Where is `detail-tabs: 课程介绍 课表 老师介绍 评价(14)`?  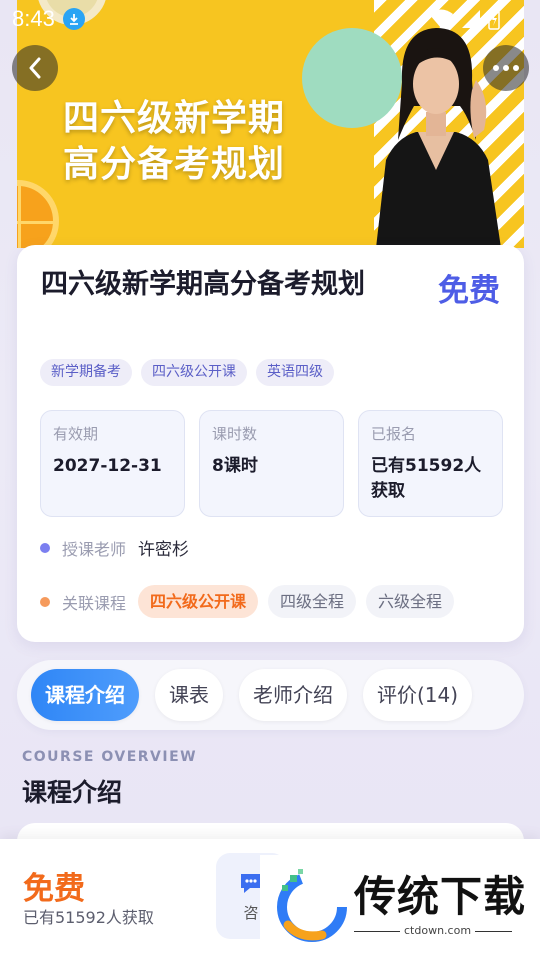
detail-tabs: 课程介绍 课表 老师介绍 评价(14) is located at coordinates (270, 695).